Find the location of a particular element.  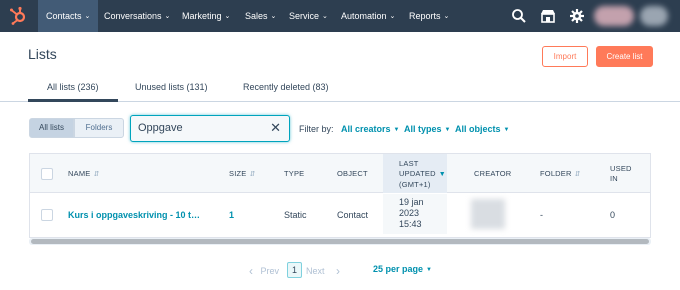

row-select-checkbox is located at coordinates (47, 215).